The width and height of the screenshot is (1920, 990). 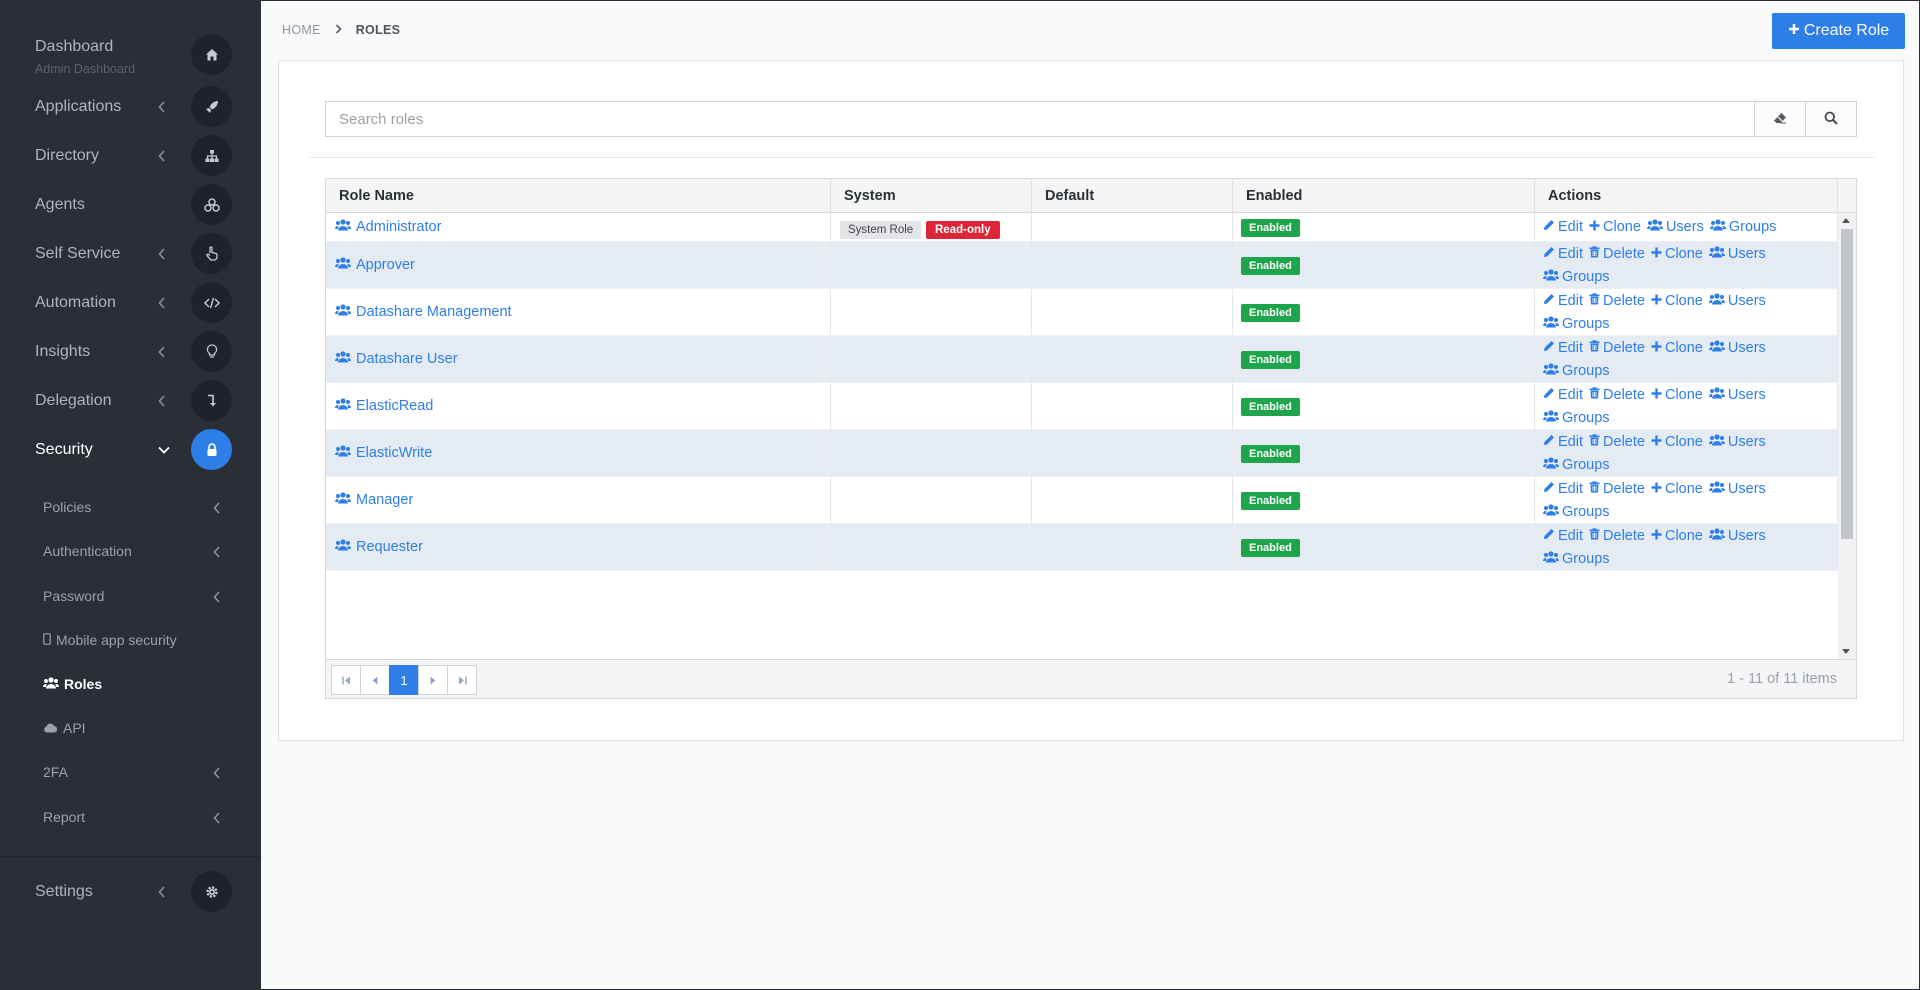 I want to click on column-header-role-name: Role Name, so click(x=578, y=196).